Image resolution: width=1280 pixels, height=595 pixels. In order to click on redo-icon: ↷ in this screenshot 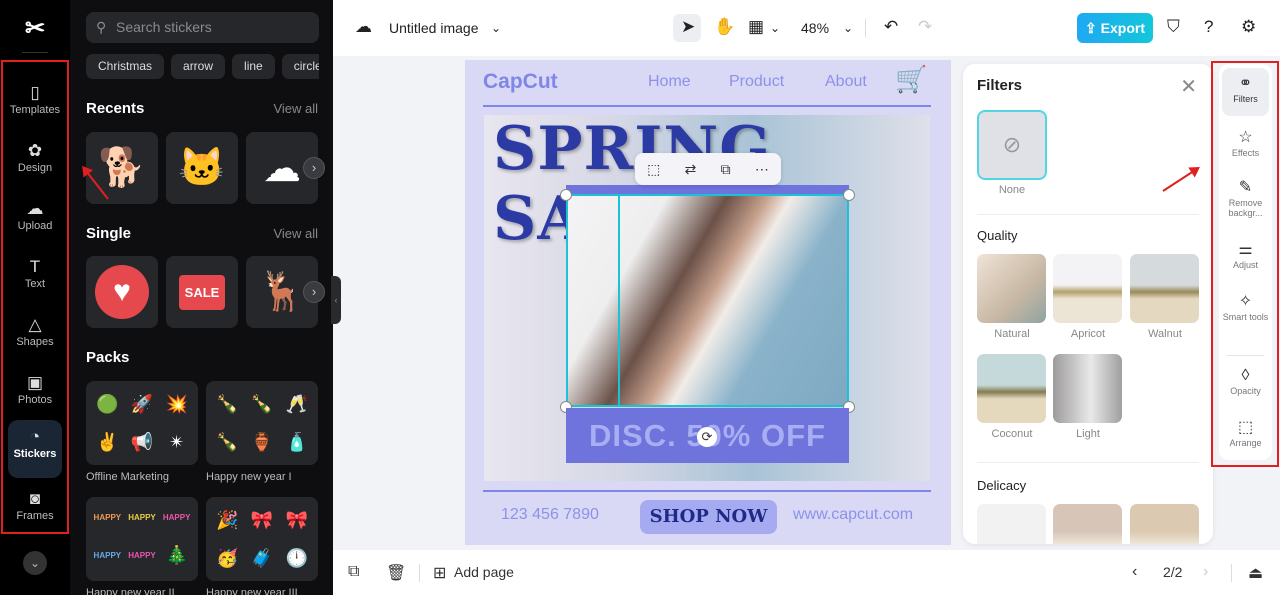, I will do `click(925, 27)`.